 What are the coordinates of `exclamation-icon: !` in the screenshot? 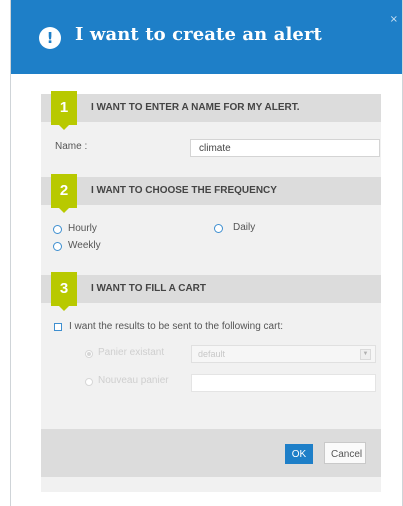 It's located at (50, 38).